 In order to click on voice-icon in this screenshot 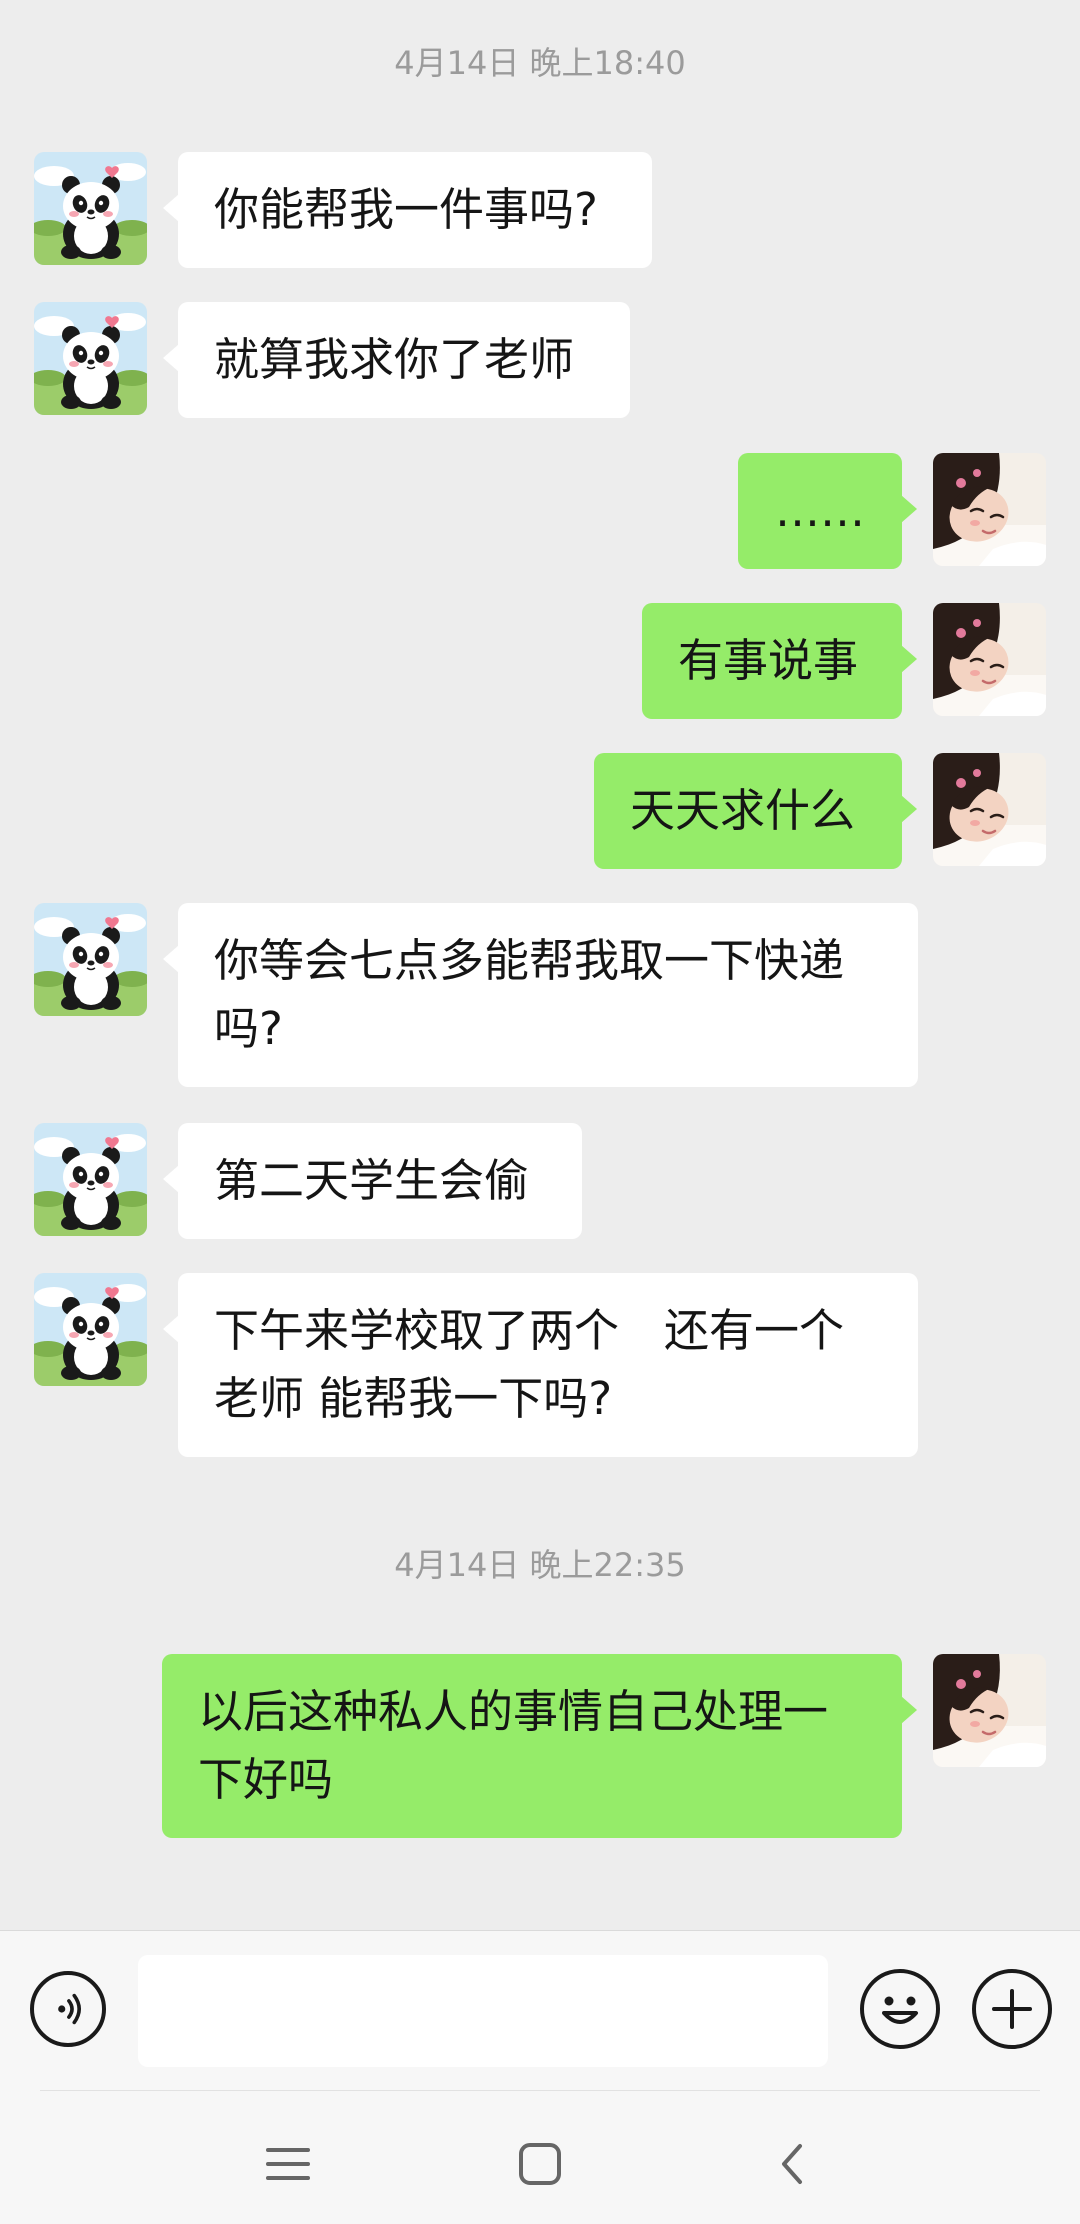, I will do `click(69, 2009)`.